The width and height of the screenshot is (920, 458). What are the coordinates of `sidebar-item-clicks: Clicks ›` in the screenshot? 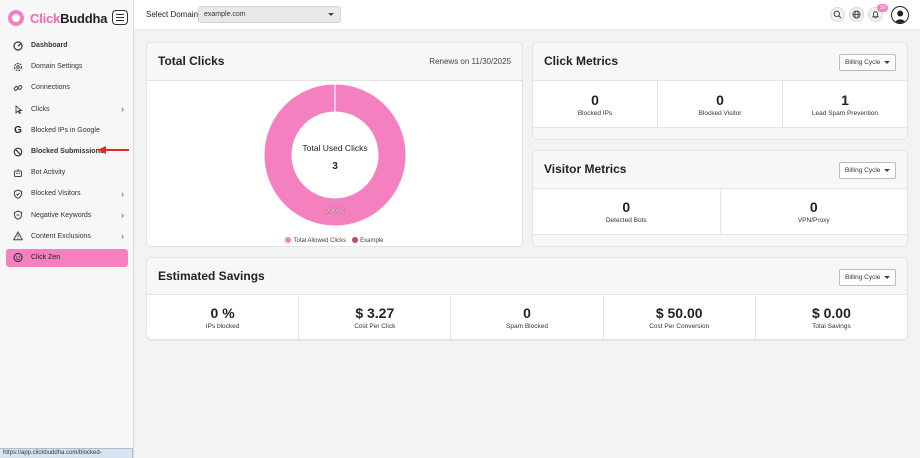 It's located at (67, 109).